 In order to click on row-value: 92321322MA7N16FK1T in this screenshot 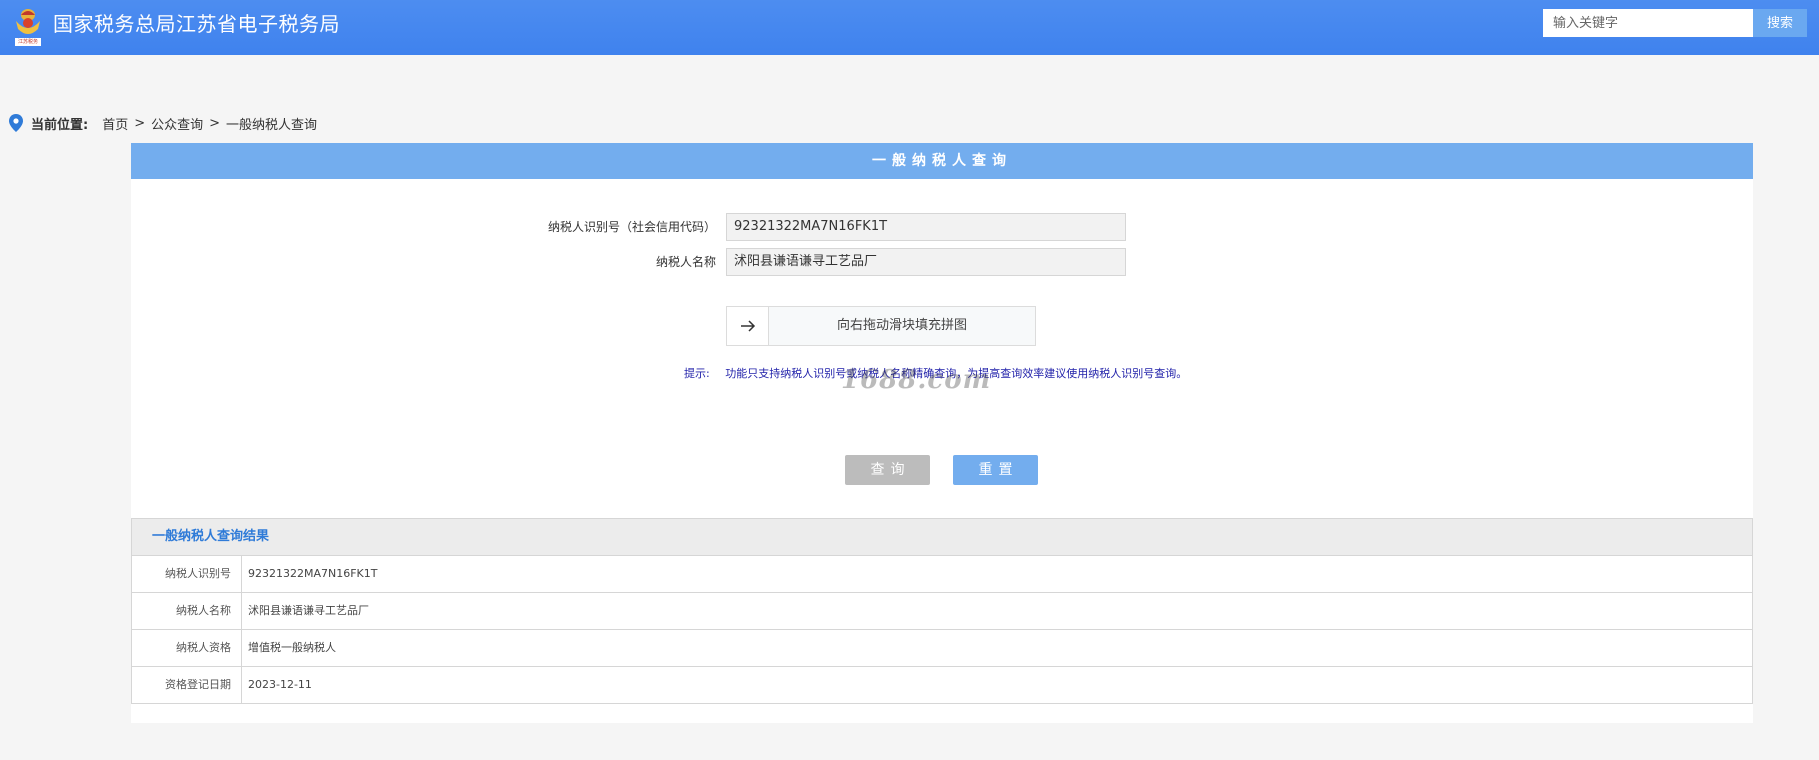, I will do `click(313, 573)`.